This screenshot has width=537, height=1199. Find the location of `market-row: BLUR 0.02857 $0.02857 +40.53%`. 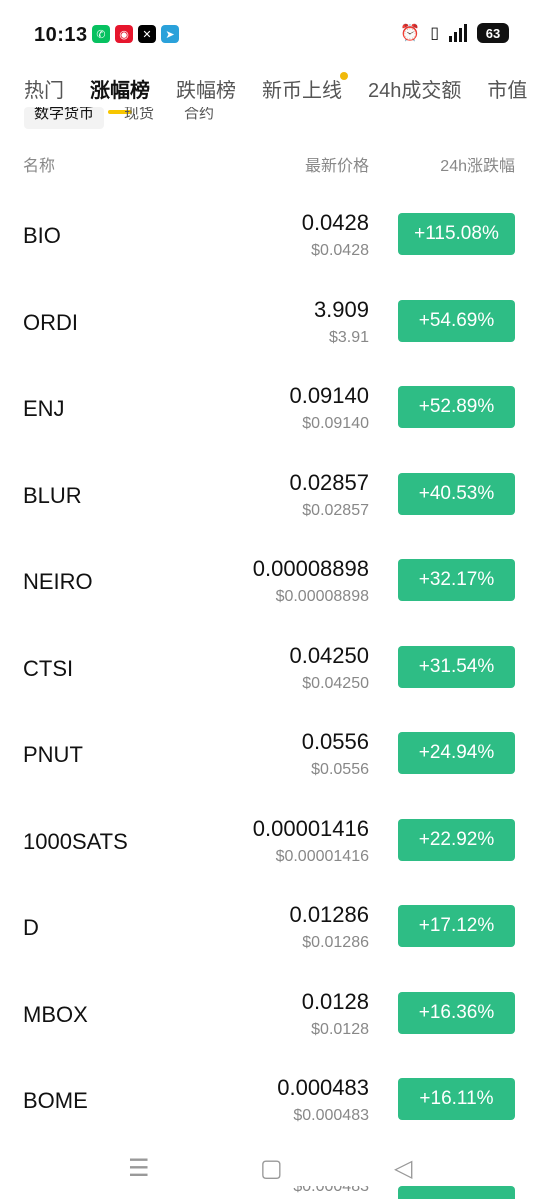

market-row: BLUR 0.02857 $0.02857 +40.53% is located at coordinates (268, 493).